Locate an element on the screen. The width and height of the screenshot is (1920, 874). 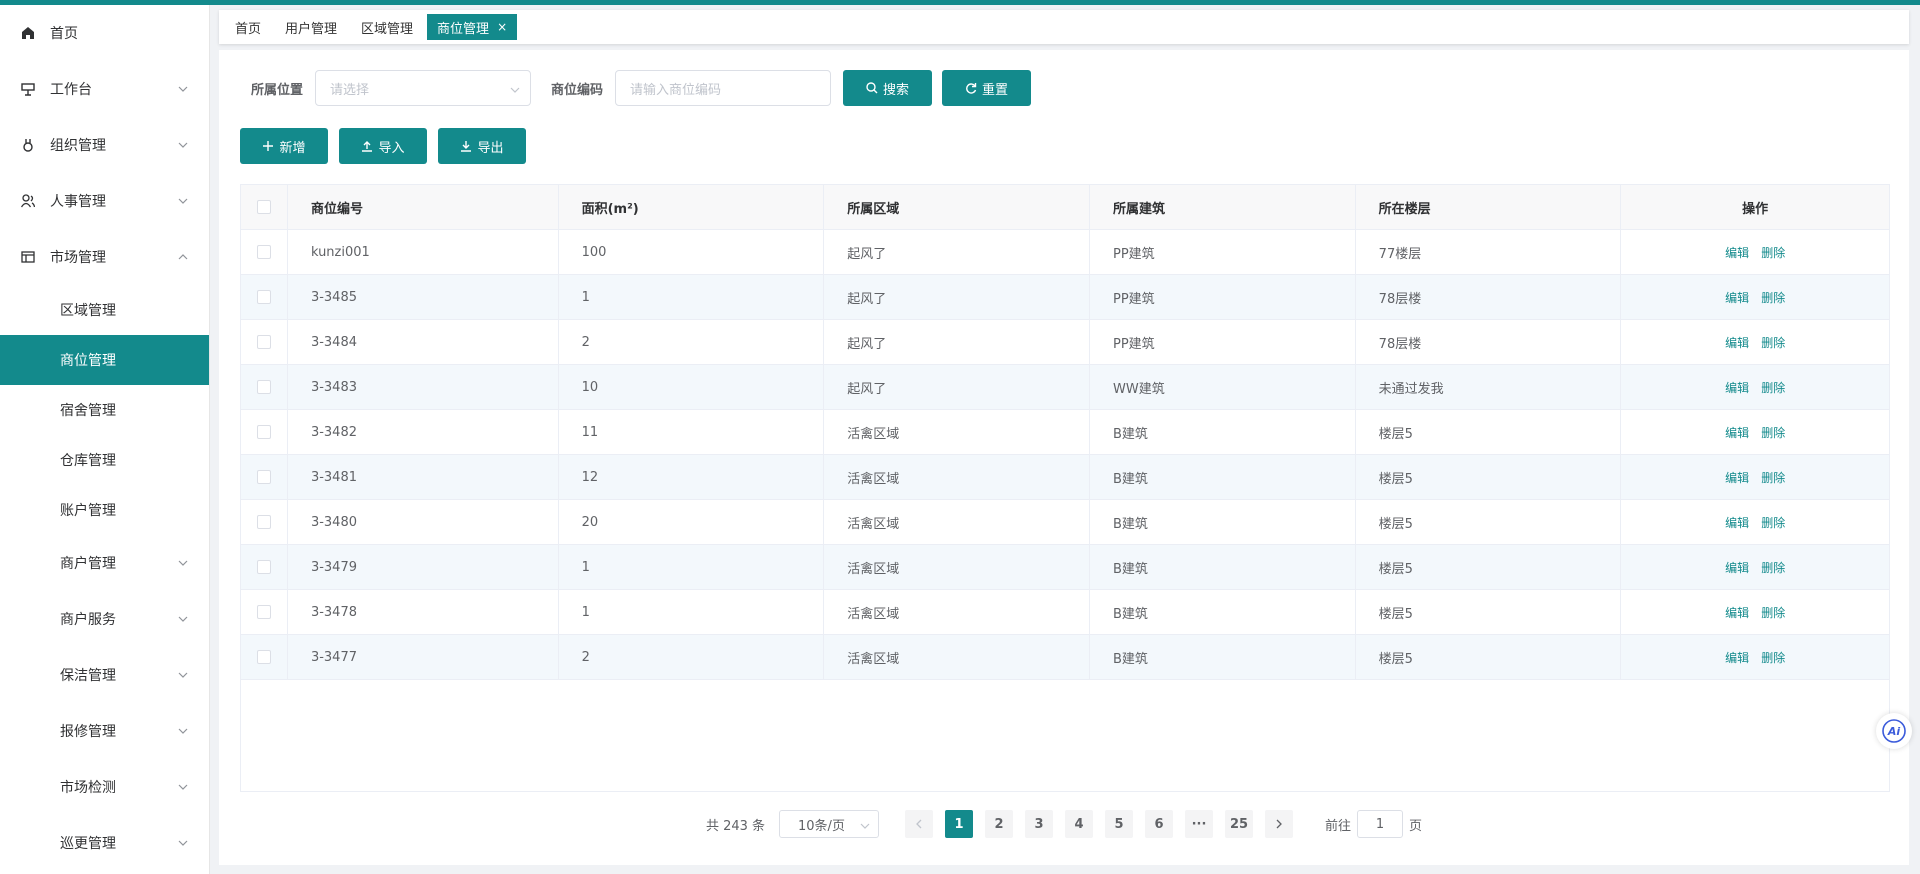
tab-label: 用户管理 is located at coordinates (311, 29).